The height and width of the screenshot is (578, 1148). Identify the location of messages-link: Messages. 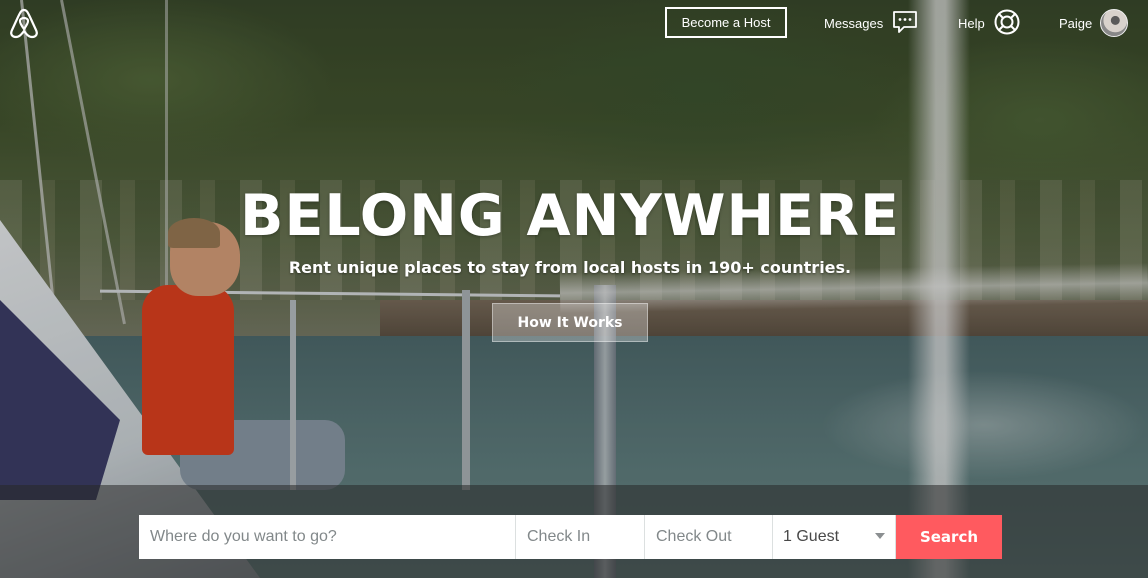
(871, 23).